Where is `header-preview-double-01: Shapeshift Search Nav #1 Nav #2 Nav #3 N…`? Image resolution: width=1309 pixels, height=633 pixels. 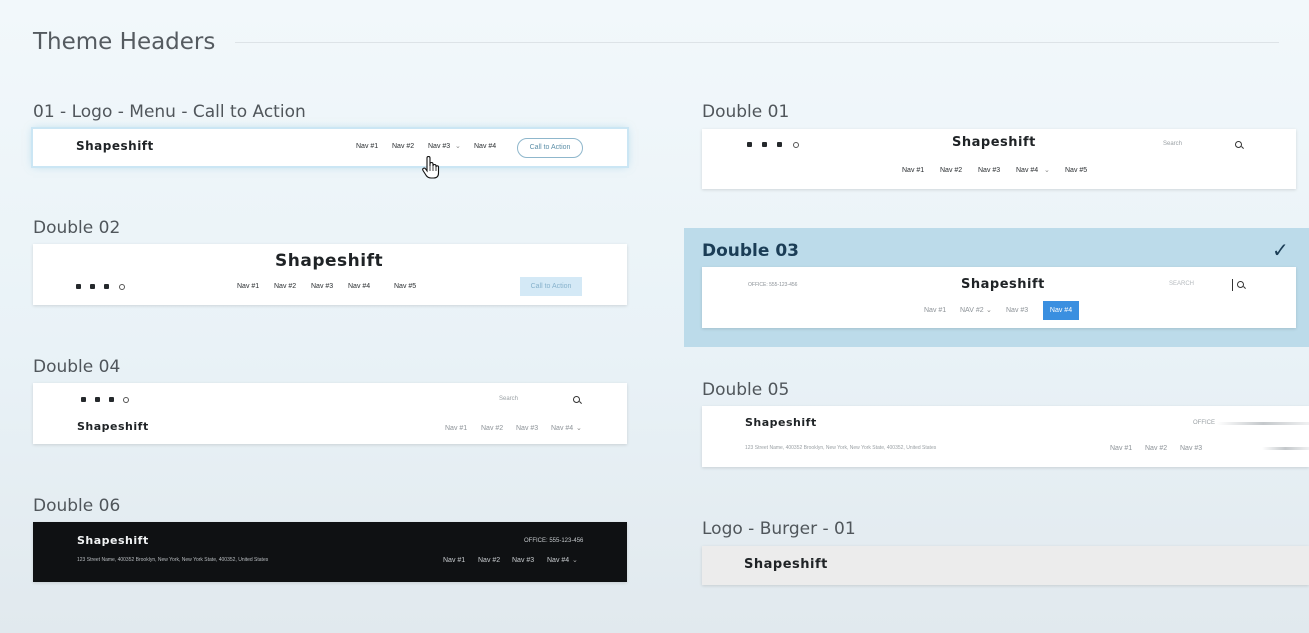
header-preview-double-01: Shapeshift Search Nav #1 Nav #2 Nav #3 N… is located at coordinates (999, 159).